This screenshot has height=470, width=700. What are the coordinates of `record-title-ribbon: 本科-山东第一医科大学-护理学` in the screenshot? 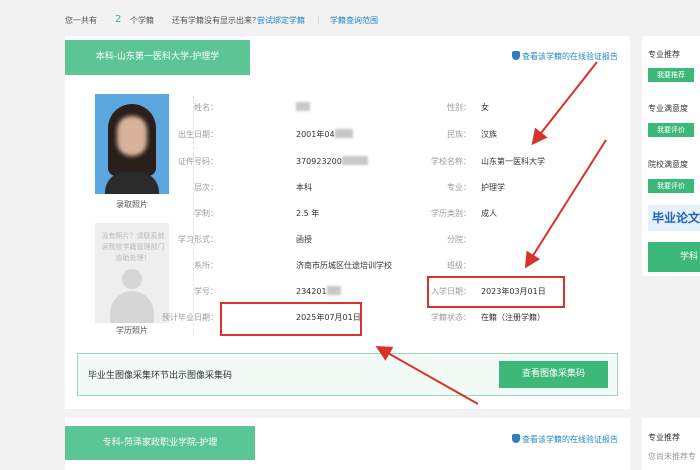 It's located at (157, 57).